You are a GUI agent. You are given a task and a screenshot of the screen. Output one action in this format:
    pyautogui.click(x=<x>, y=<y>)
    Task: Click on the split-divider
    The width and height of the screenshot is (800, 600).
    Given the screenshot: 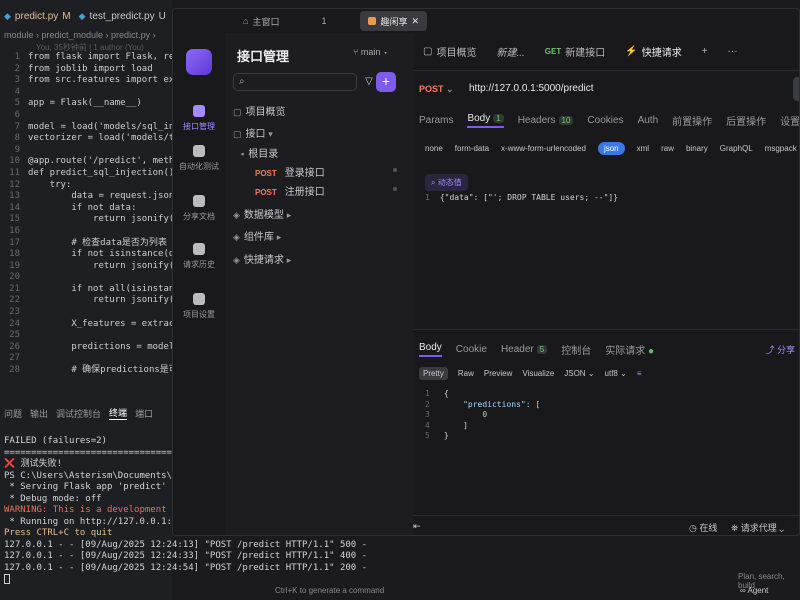 What is the action you would take?
    pyautogui.click(x=606, y=329)
    